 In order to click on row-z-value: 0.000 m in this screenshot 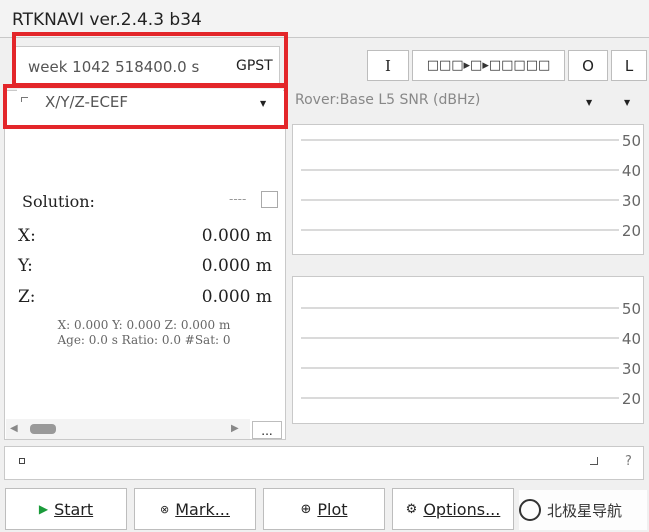, I will do `click(236, 297)`.